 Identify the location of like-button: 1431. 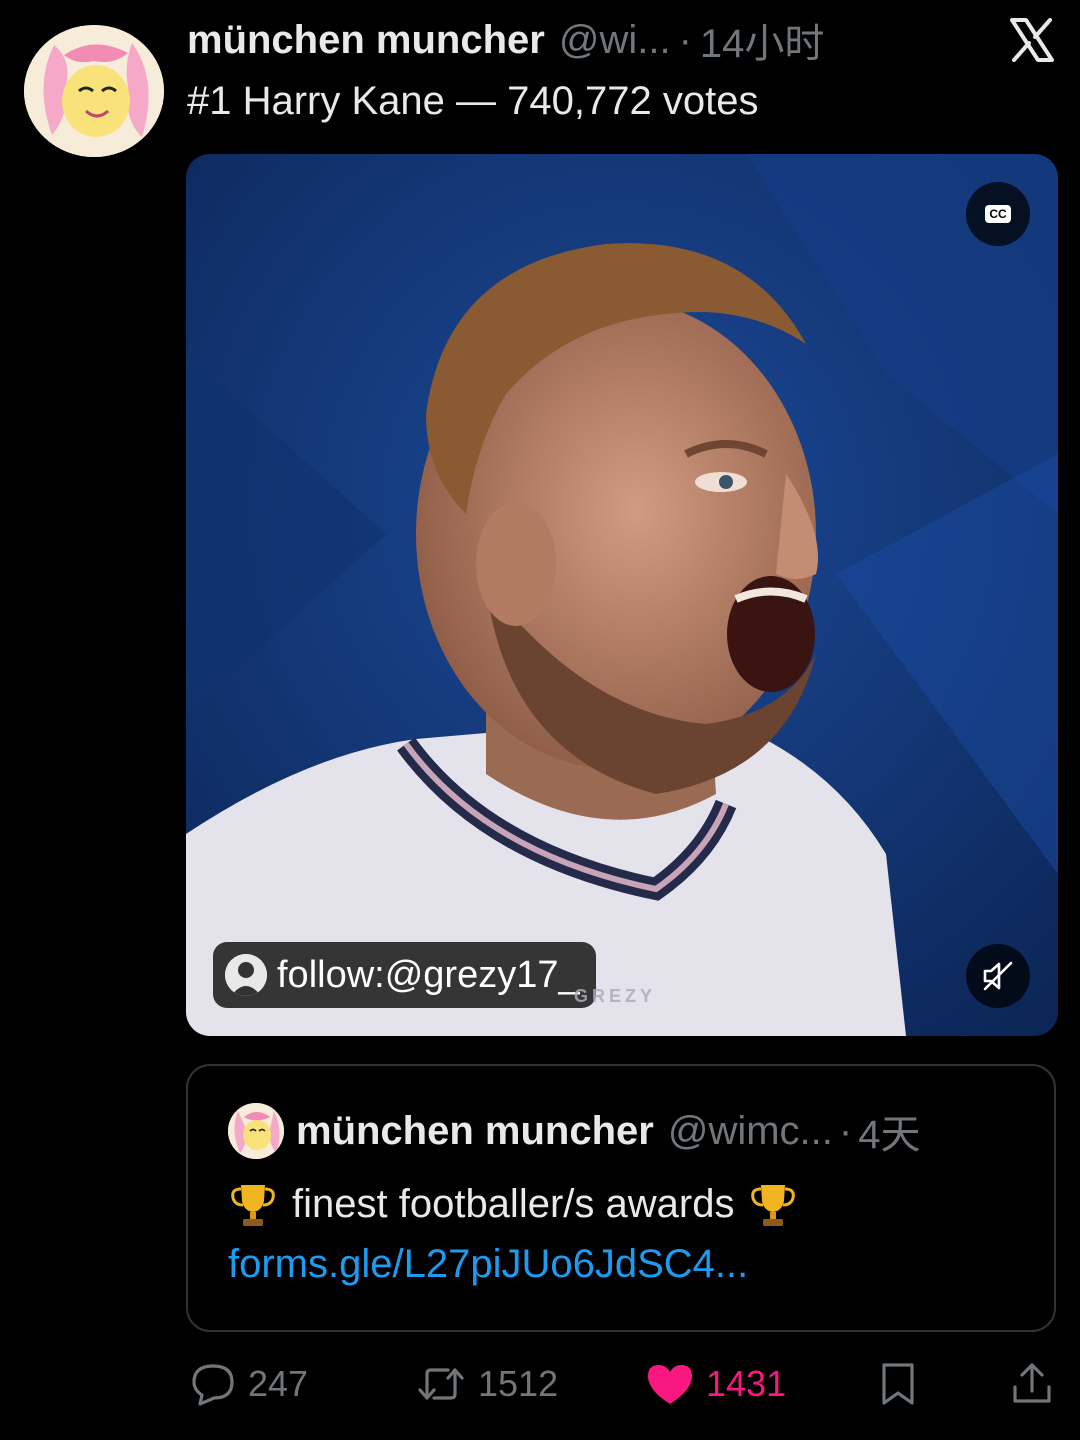
(716, 1384).